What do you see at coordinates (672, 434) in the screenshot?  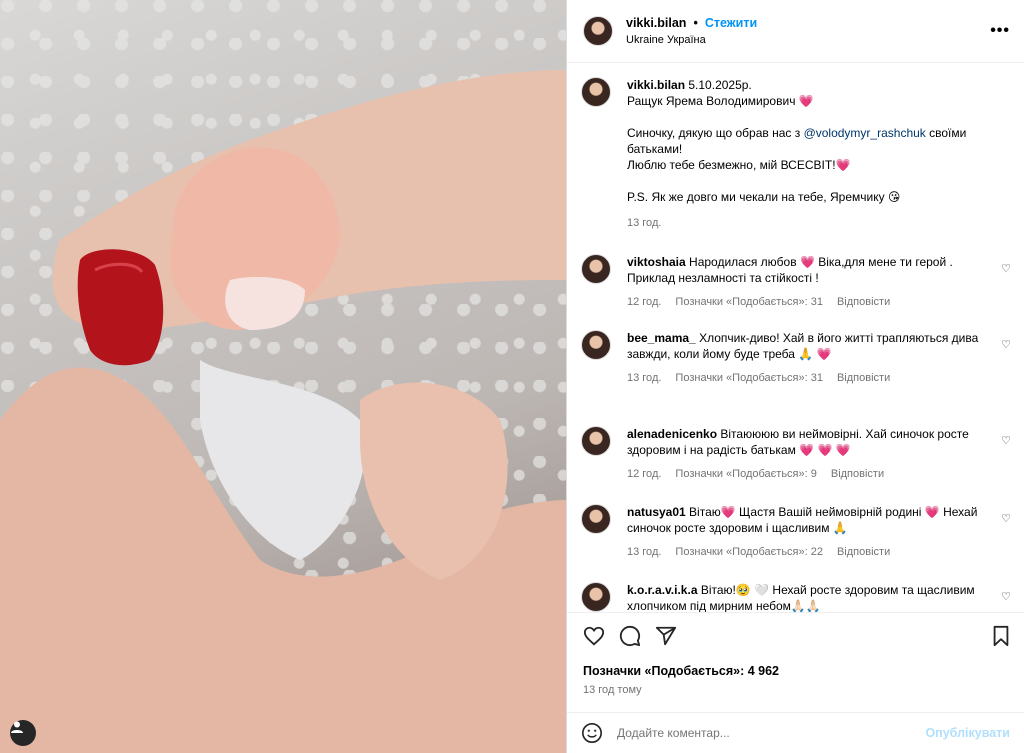 I see `comment-username: alenadenicenko` at bounding box center [672, 434].